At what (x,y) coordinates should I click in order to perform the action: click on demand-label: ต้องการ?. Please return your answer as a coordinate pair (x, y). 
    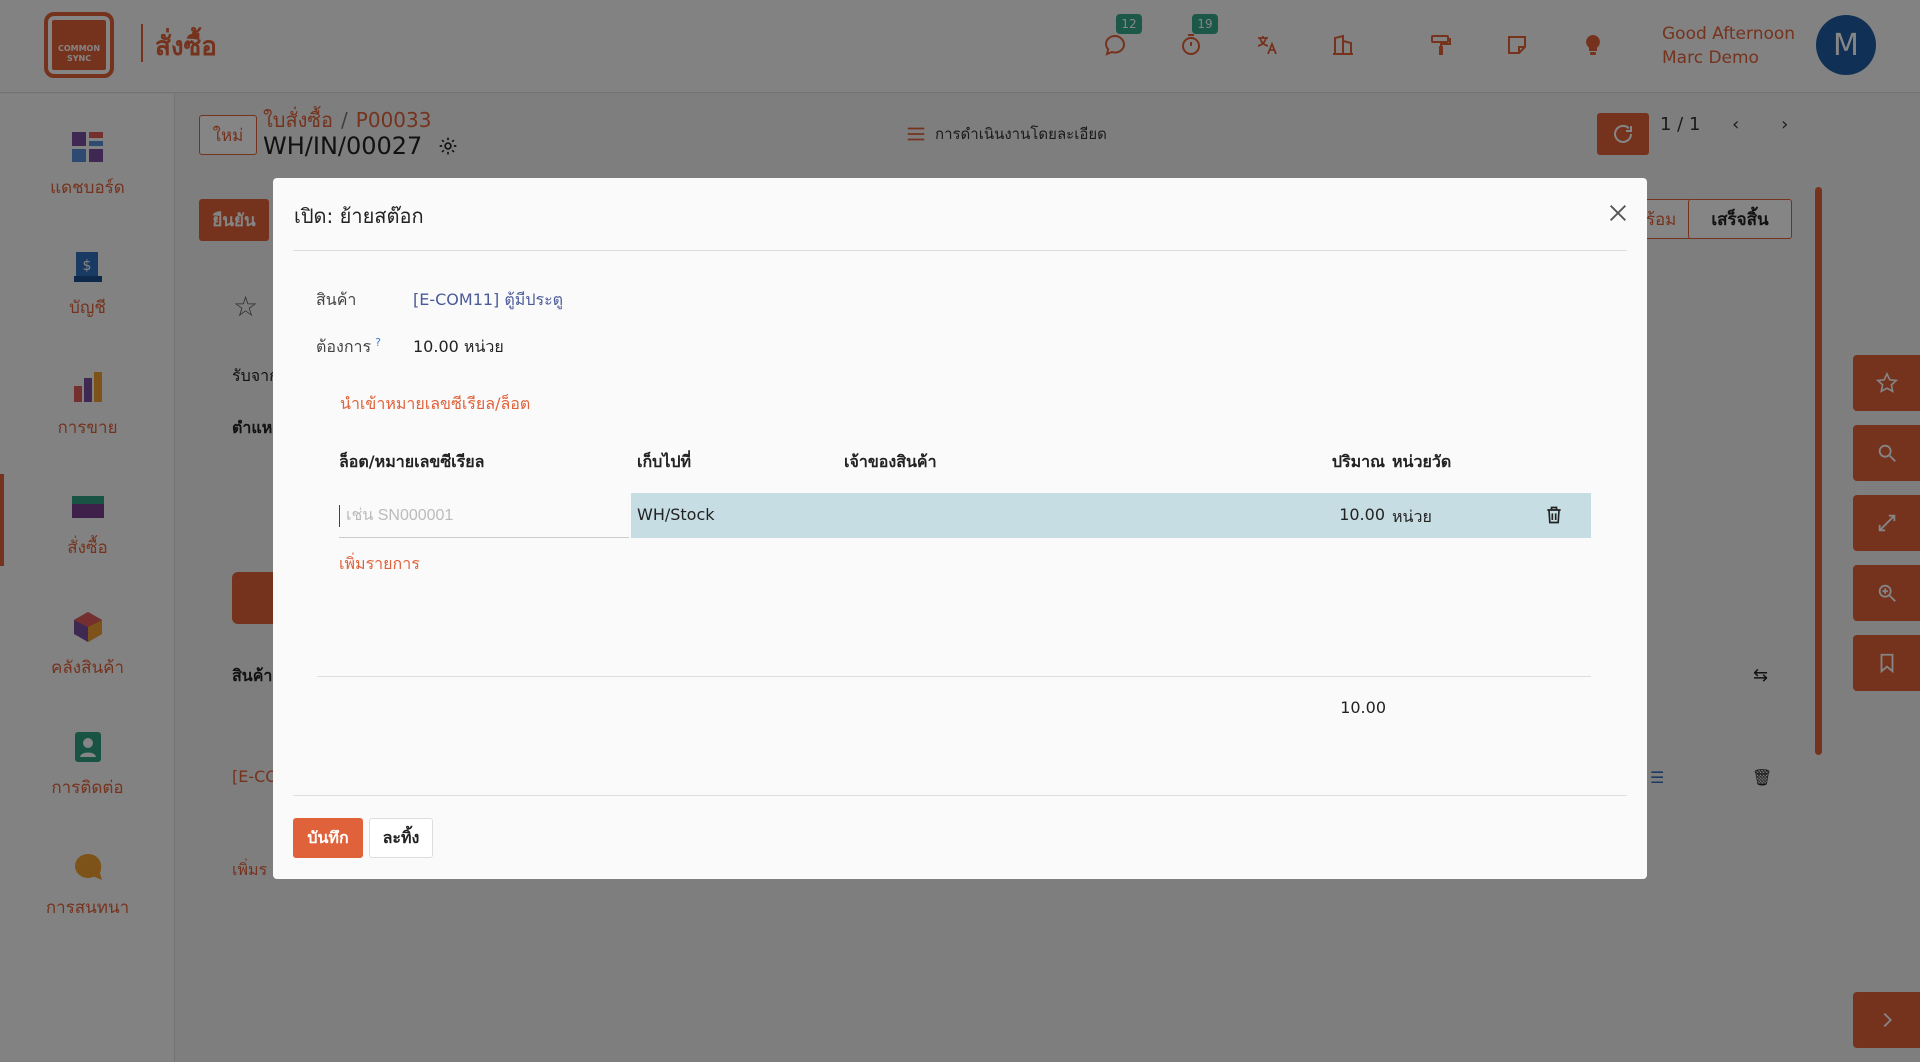
    Looking at the image, I should click on (348, 347).